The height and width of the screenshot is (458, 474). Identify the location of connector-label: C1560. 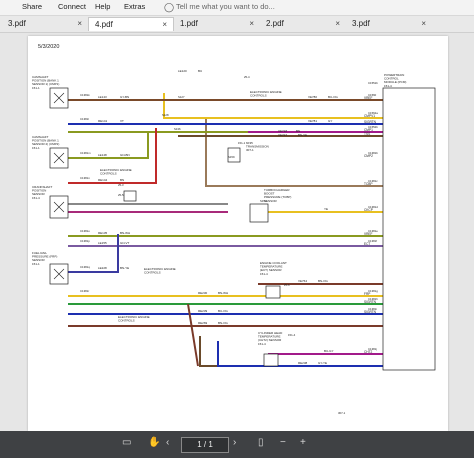
(372, 95).